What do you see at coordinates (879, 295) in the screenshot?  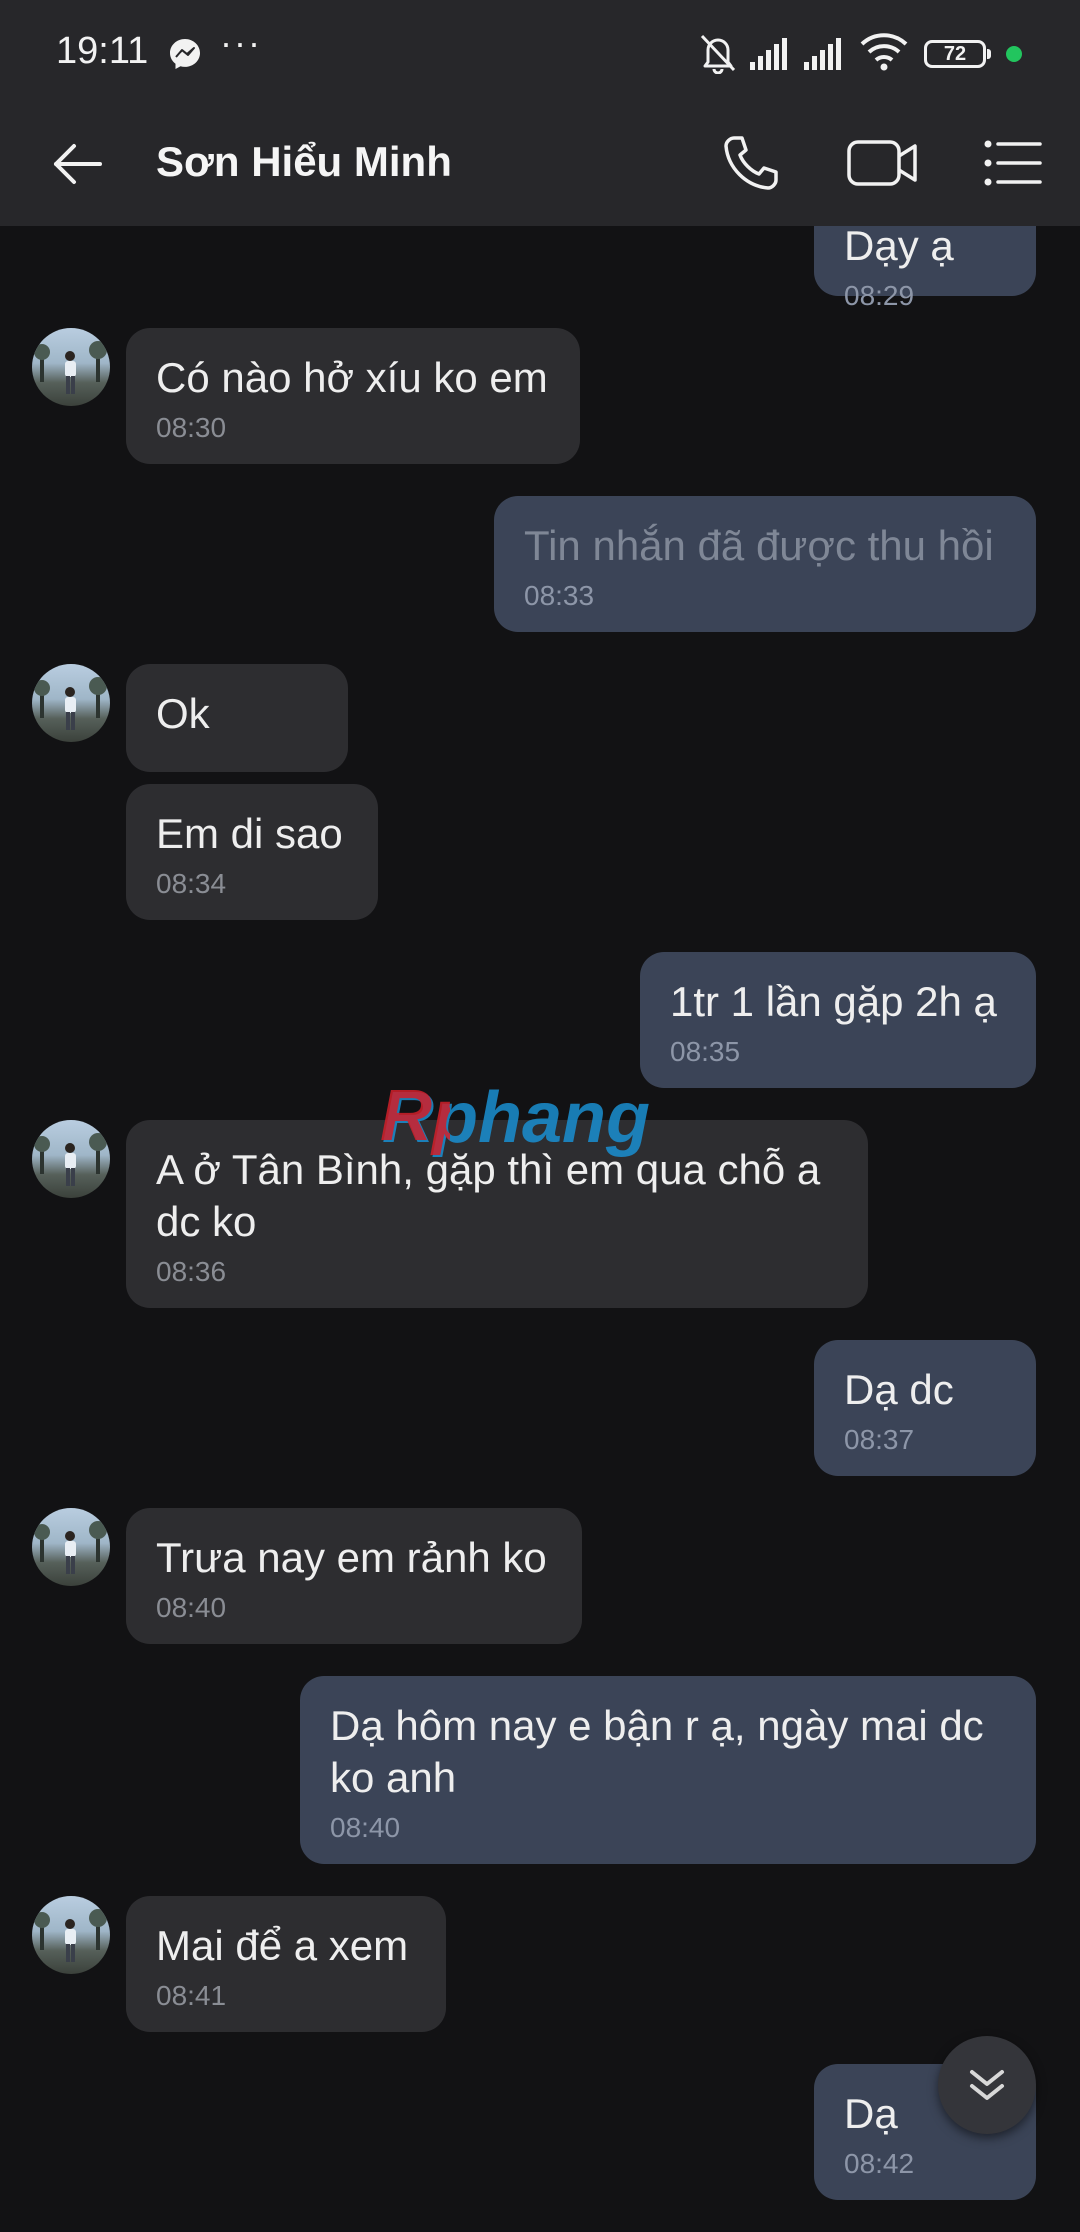 I see `message-time: 08:29` at bounding box center [879, 295].